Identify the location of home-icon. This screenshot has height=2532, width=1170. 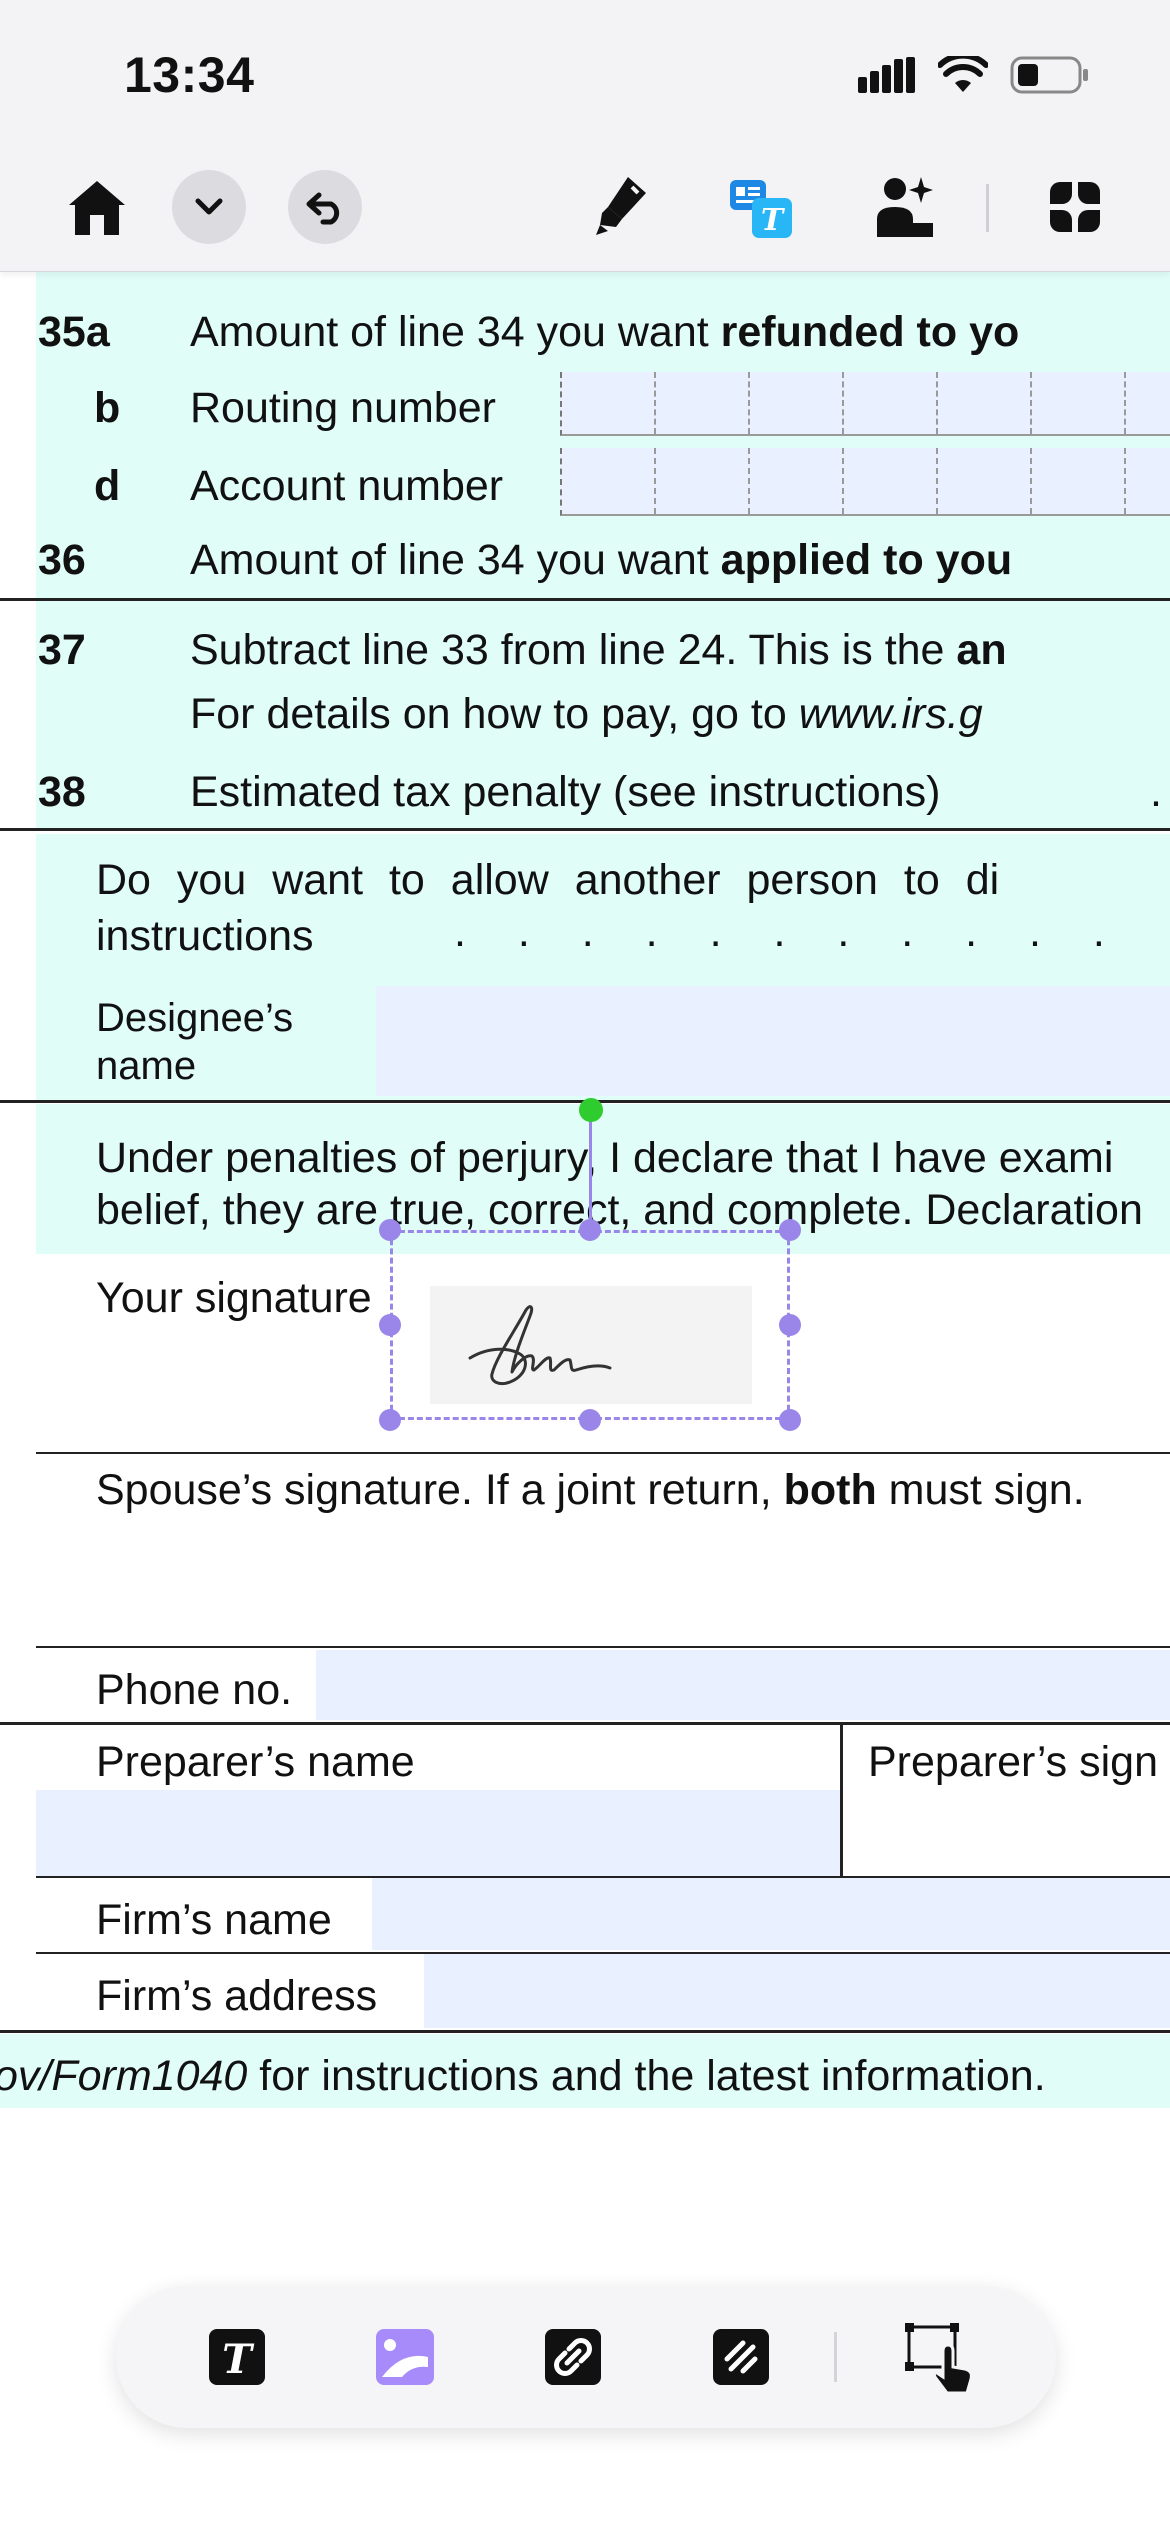
(97, 208).